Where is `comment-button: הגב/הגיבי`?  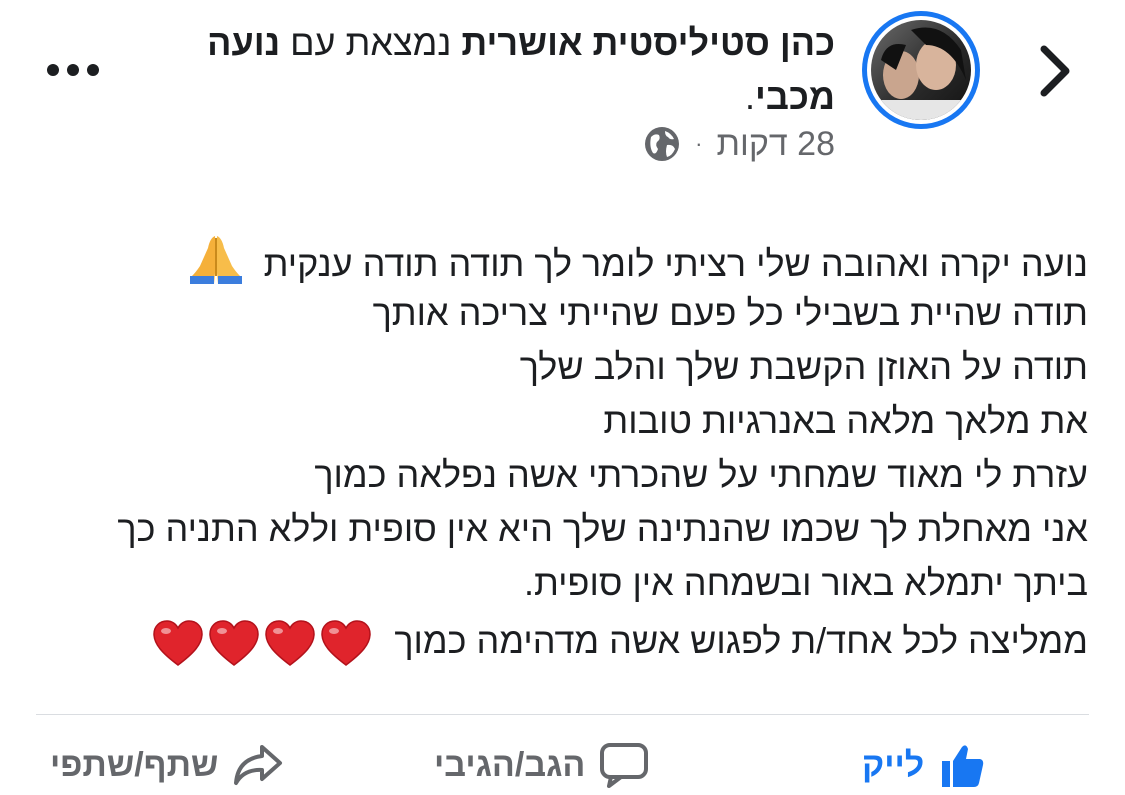 comment-button: הגב/הגיבי is located at coordinates (541, 765).